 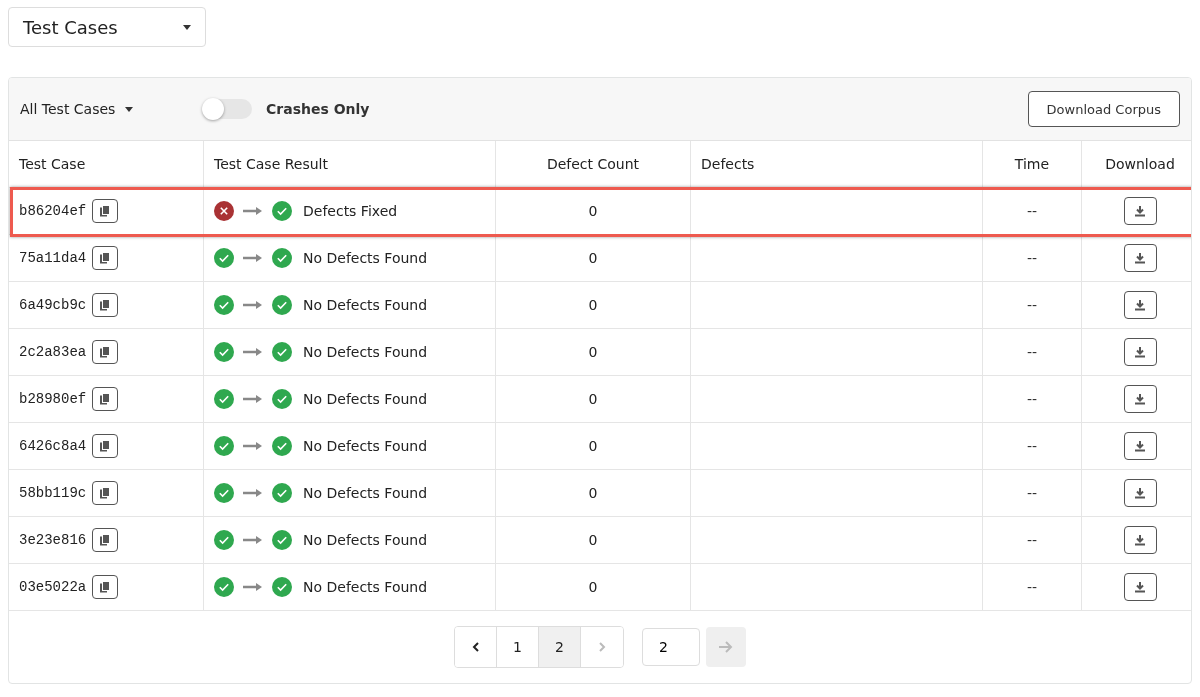 I want to click on column-header: Test Case, so click(x=106, y=164).